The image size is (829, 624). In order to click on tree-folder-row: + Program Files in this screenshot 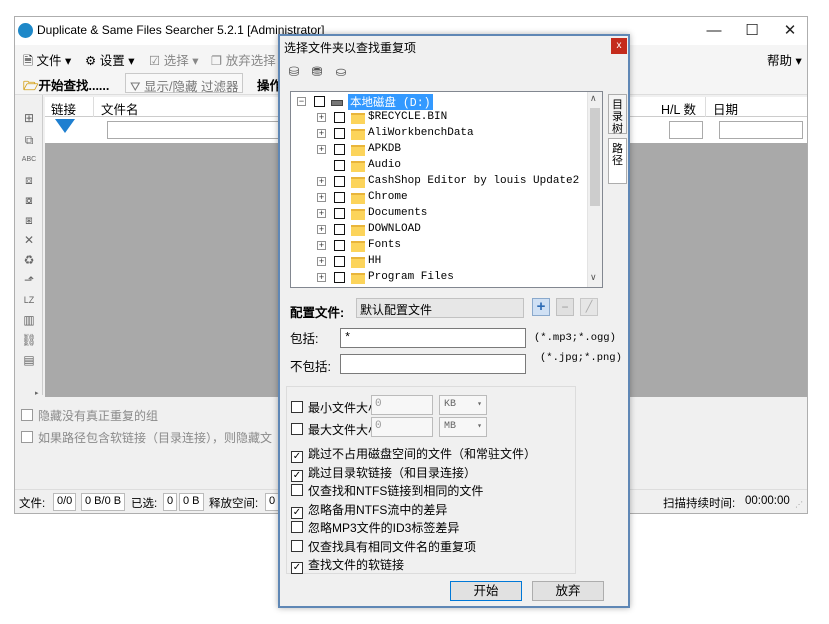, I will do `click(436, 278)`.